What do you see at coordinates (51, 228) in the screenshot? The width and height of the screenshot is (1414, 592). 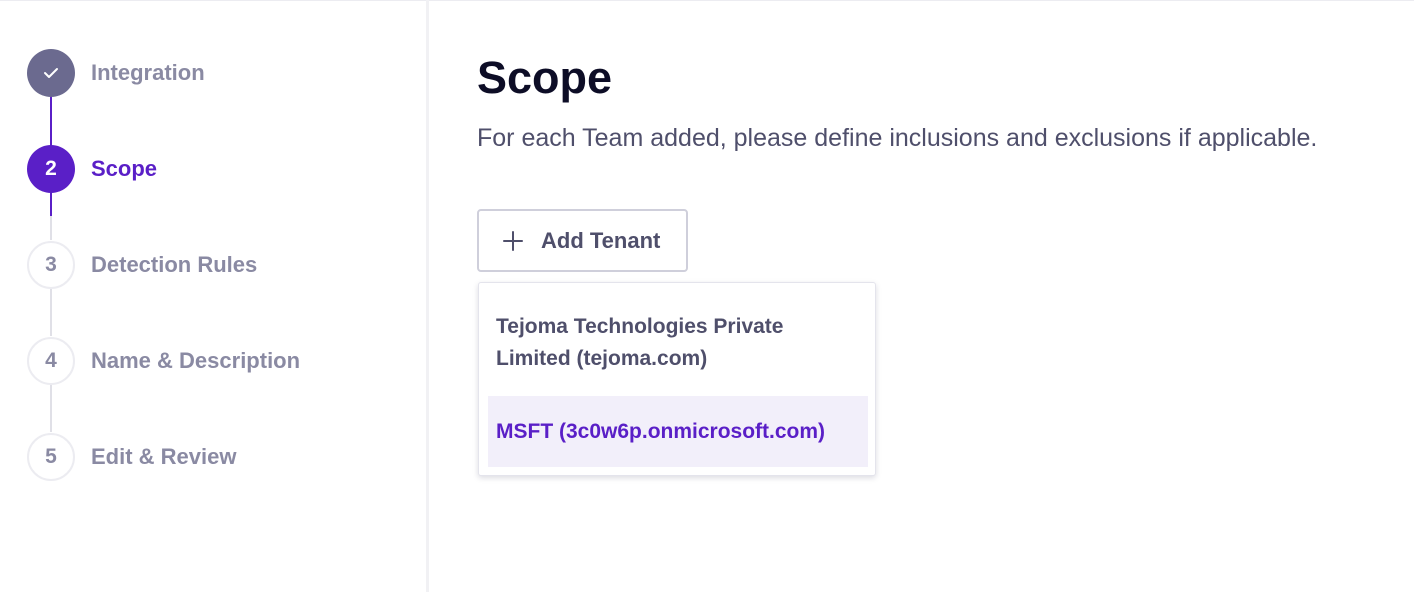 I see `step-connector-2b` at bounding box center [51, 228].